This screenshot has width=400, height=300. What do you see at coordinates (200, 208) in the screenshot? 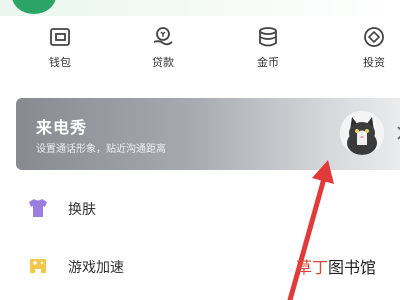
I see `list-item-skin: 换肤` at bounding box center [200, 208].